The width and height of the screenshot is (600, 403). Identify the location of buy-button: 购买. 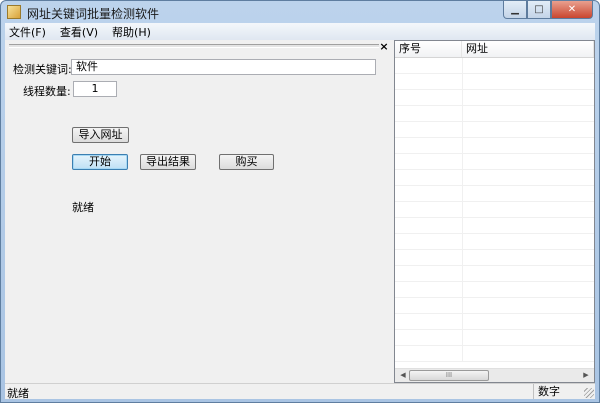
(246, 162).